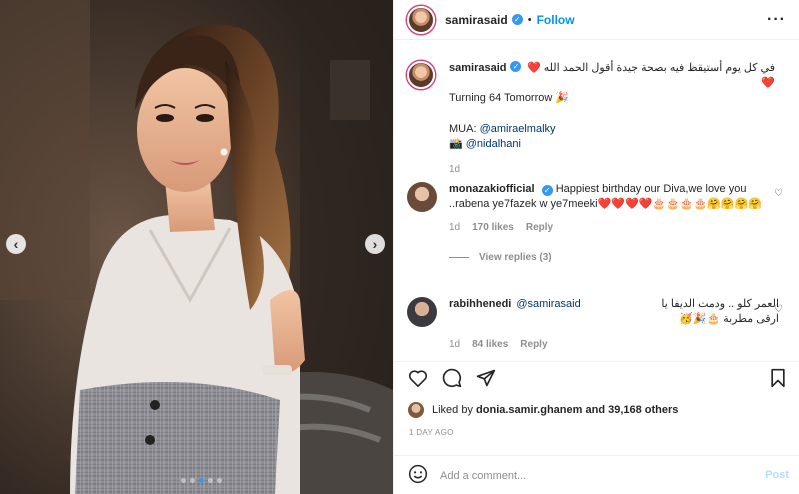 This screenshot has height=494, width=799. Describe the element at coordinates (476, 20) in the screenshot. I see `author-username: samirasaid` at that location.